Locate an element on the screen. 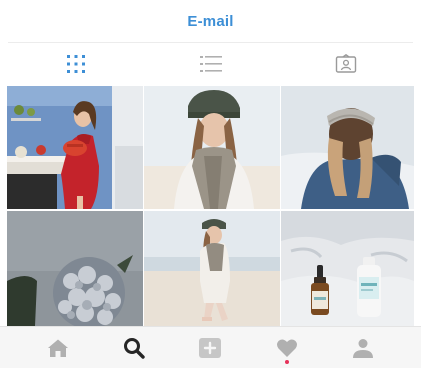 This screenshot has height=368, width=421. activity-heart-icon is located at coordinates (286, 347).